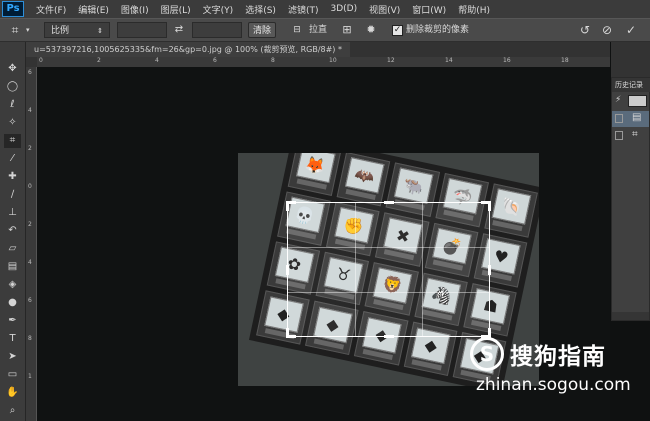 The height and width of the screenshot is (421, 650). Describe the element at coordinates (12, 105) in the screenshot. I see `lasso-tool-icon: ℓ` at that location.